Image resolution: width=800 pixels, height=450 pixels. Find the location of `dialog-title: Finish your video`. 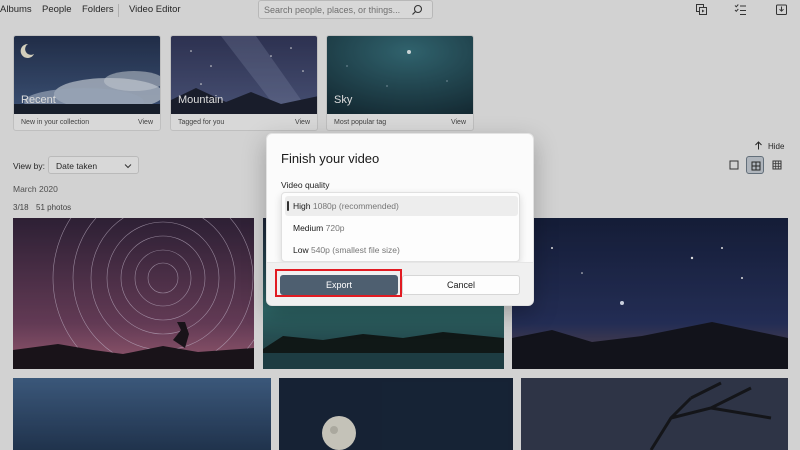

dialog-title: Finish your video is located at coordinates (330, 158).